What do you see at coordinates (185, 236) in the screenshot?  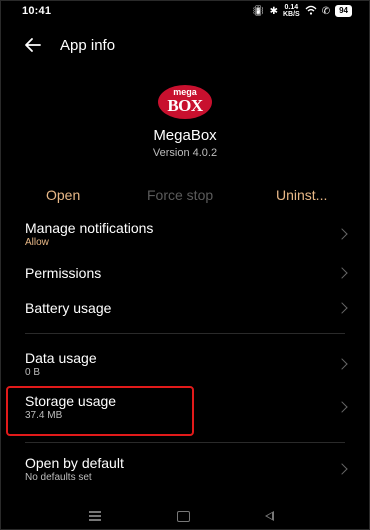 I see `manage-notifications-row: Manage notifications Allow` at bounding box center [185, 236].